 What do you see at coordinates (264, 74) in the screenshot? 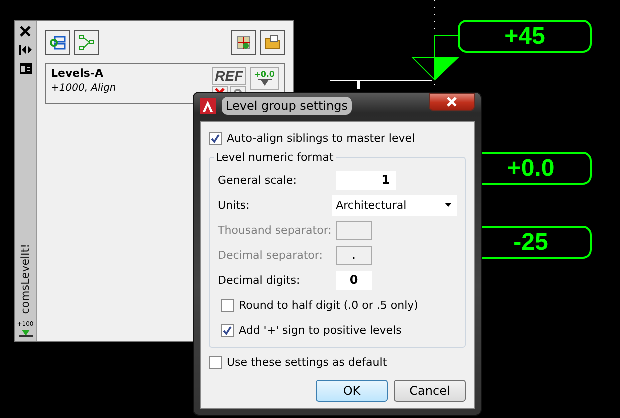
I see `level-label: +0.0` at bounding box center [264, 74].